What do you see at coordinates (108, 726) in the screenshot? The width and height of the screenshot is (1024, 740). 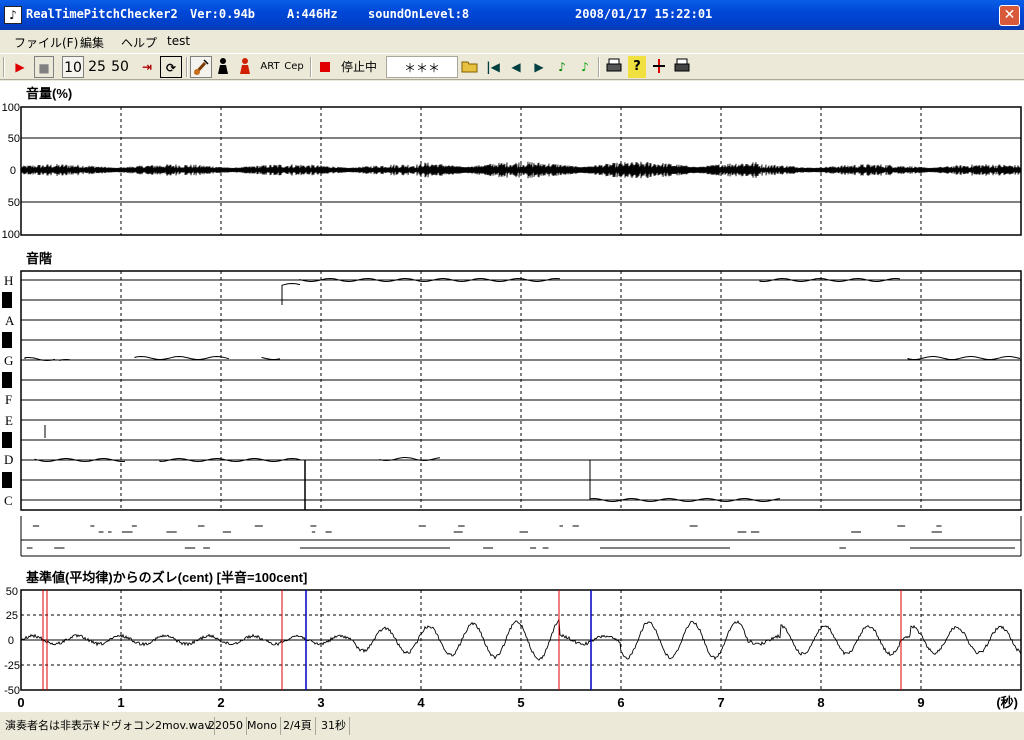 I see `status-file-name: 演奏者名は非表示¥ドヴォコン2mov.wav` at bounding box center [108, 726].